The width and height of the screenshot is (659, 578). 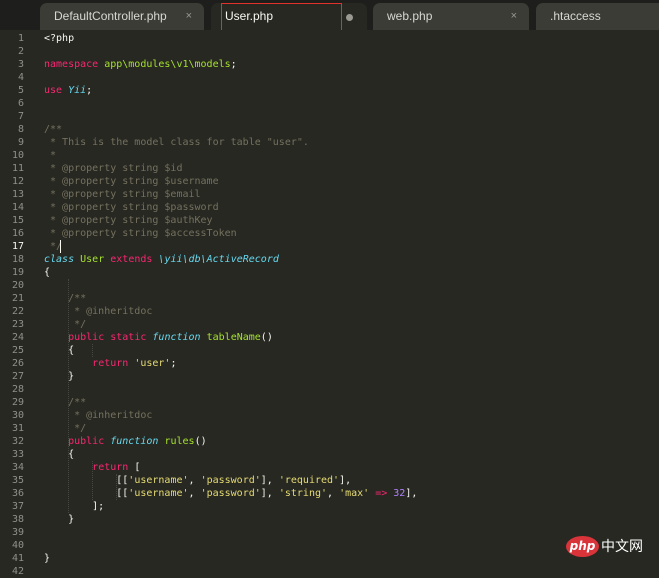 What do you see at coordinates (349, 17) in the screenshot?
I see `modified-dot-icon` at bounding box center [349, 17].